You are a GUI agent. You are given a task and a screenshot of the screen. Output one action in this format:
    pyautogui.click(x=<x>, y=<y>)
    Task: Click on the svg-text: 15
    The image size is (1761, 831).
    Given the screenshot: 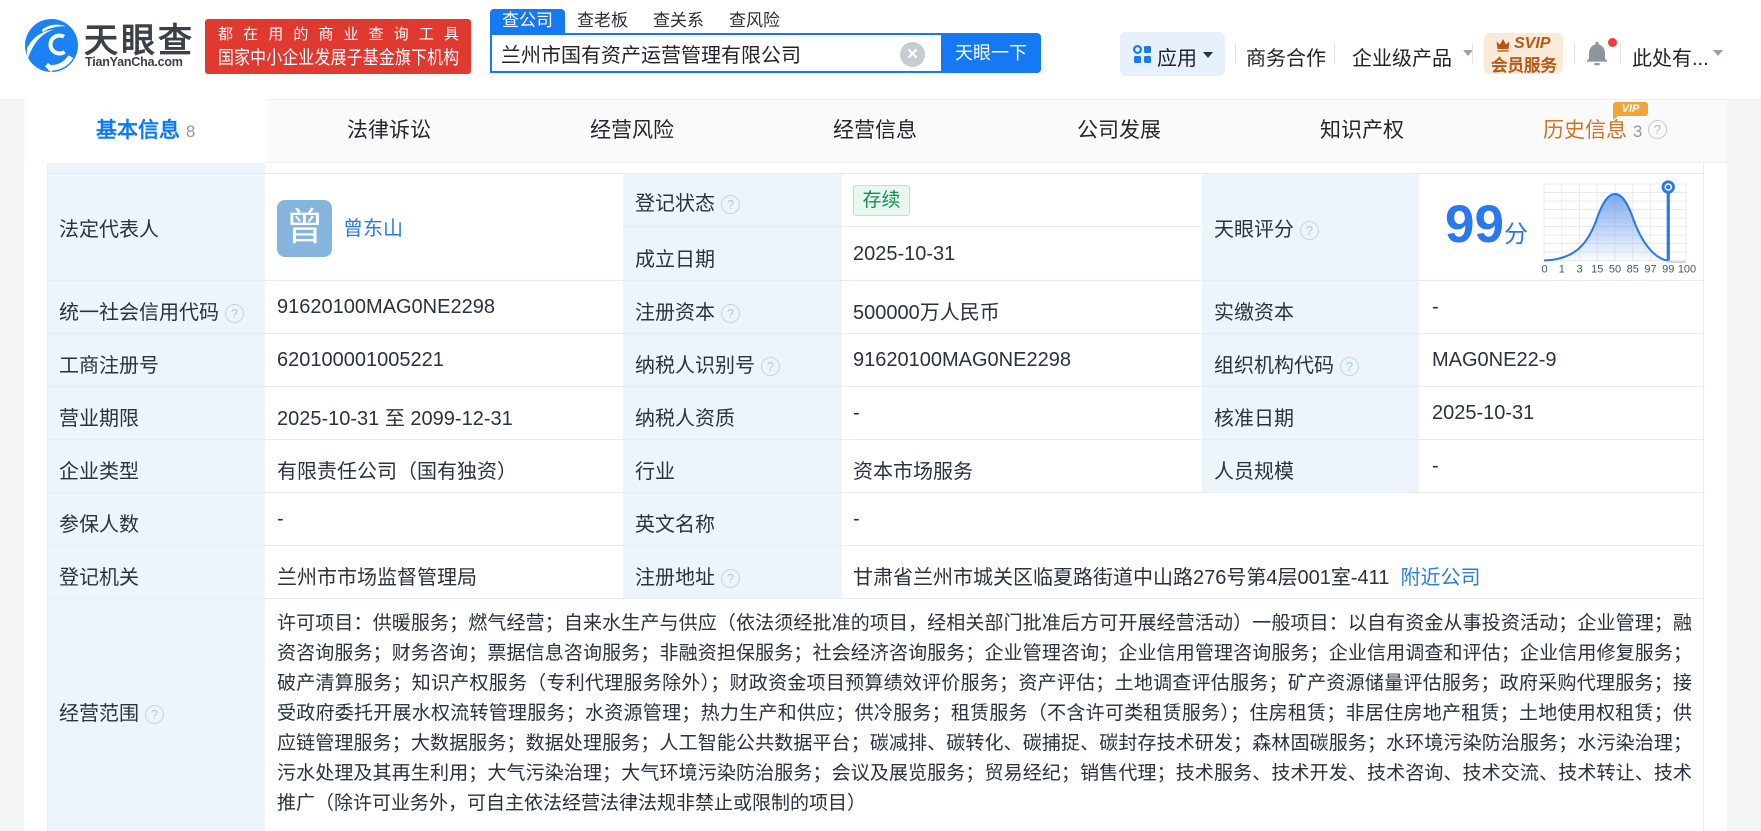 What is the action you would take?
    pyautogui.click(x=1597, y=270)
    